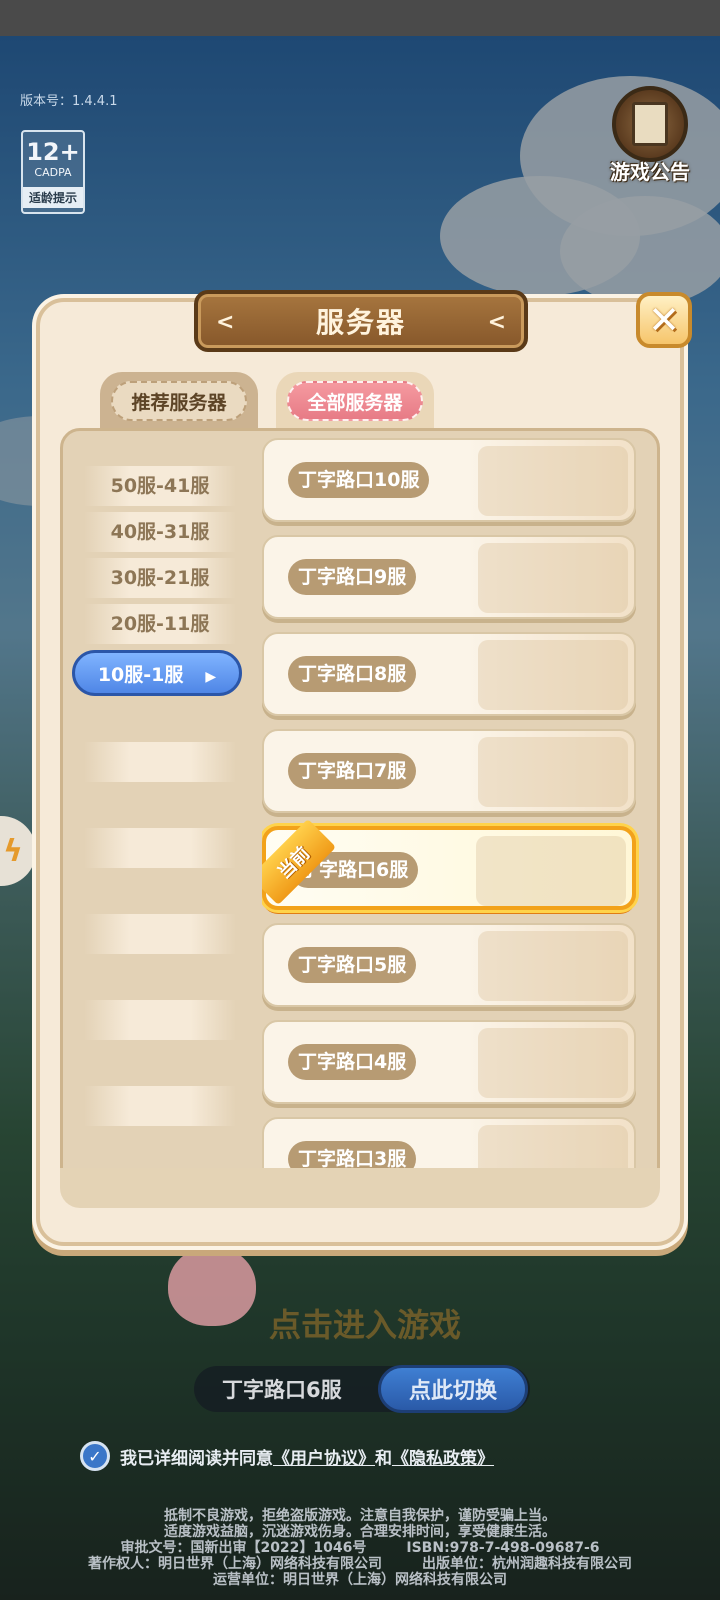 The width and height of the screenshot is (720, 1600). I want to click on server-range-list: 50服-41服 40服-31服 30服-21服 20服-11服 10服-1服 ▶, so click(160, 799).